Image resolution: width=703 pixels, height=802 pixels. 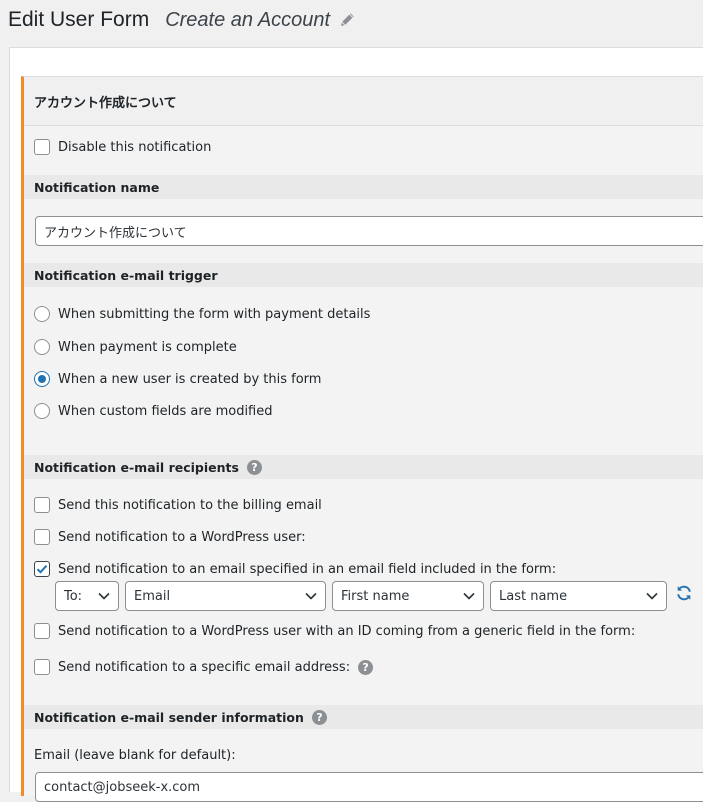 What do you see at coordinates (147, 347) in the screenshot?
I see `trigger-label: When payment is complete` at bounding box center [147, 347].